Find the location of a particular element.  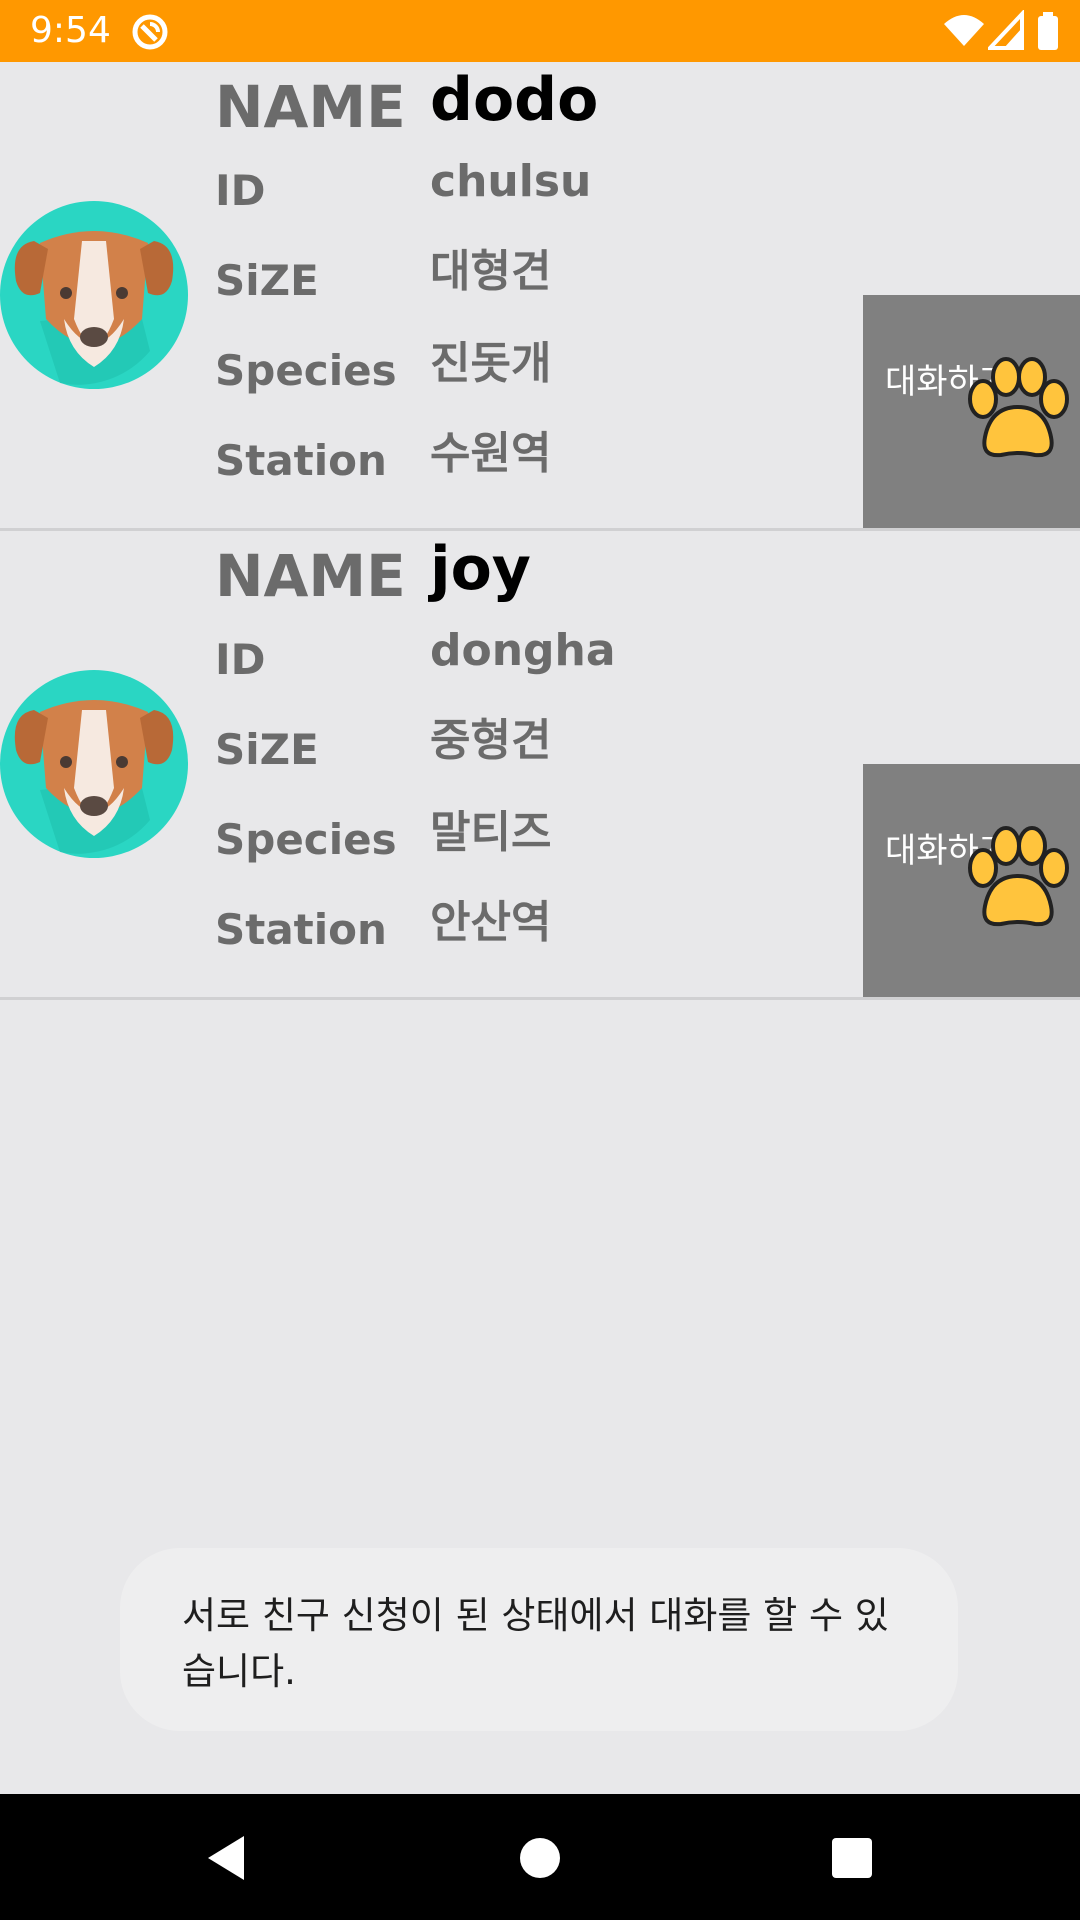

id-value: chulsu is located at coordinates (511, 181).